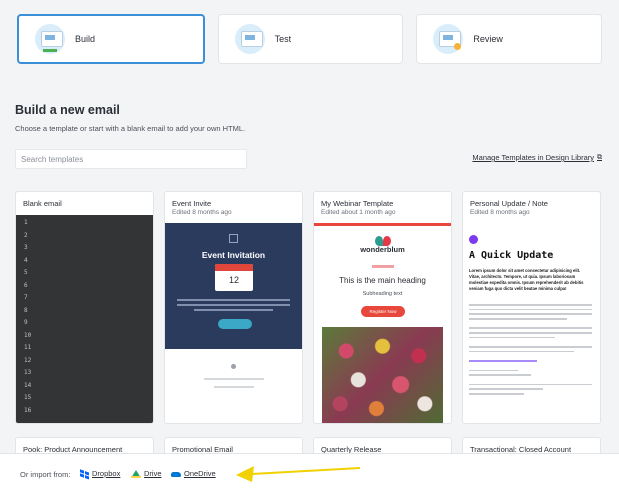  What do you see at coordinates (26, 285) in the screenshot?
I see `line-number: 6` at bounding box center [26, 285].